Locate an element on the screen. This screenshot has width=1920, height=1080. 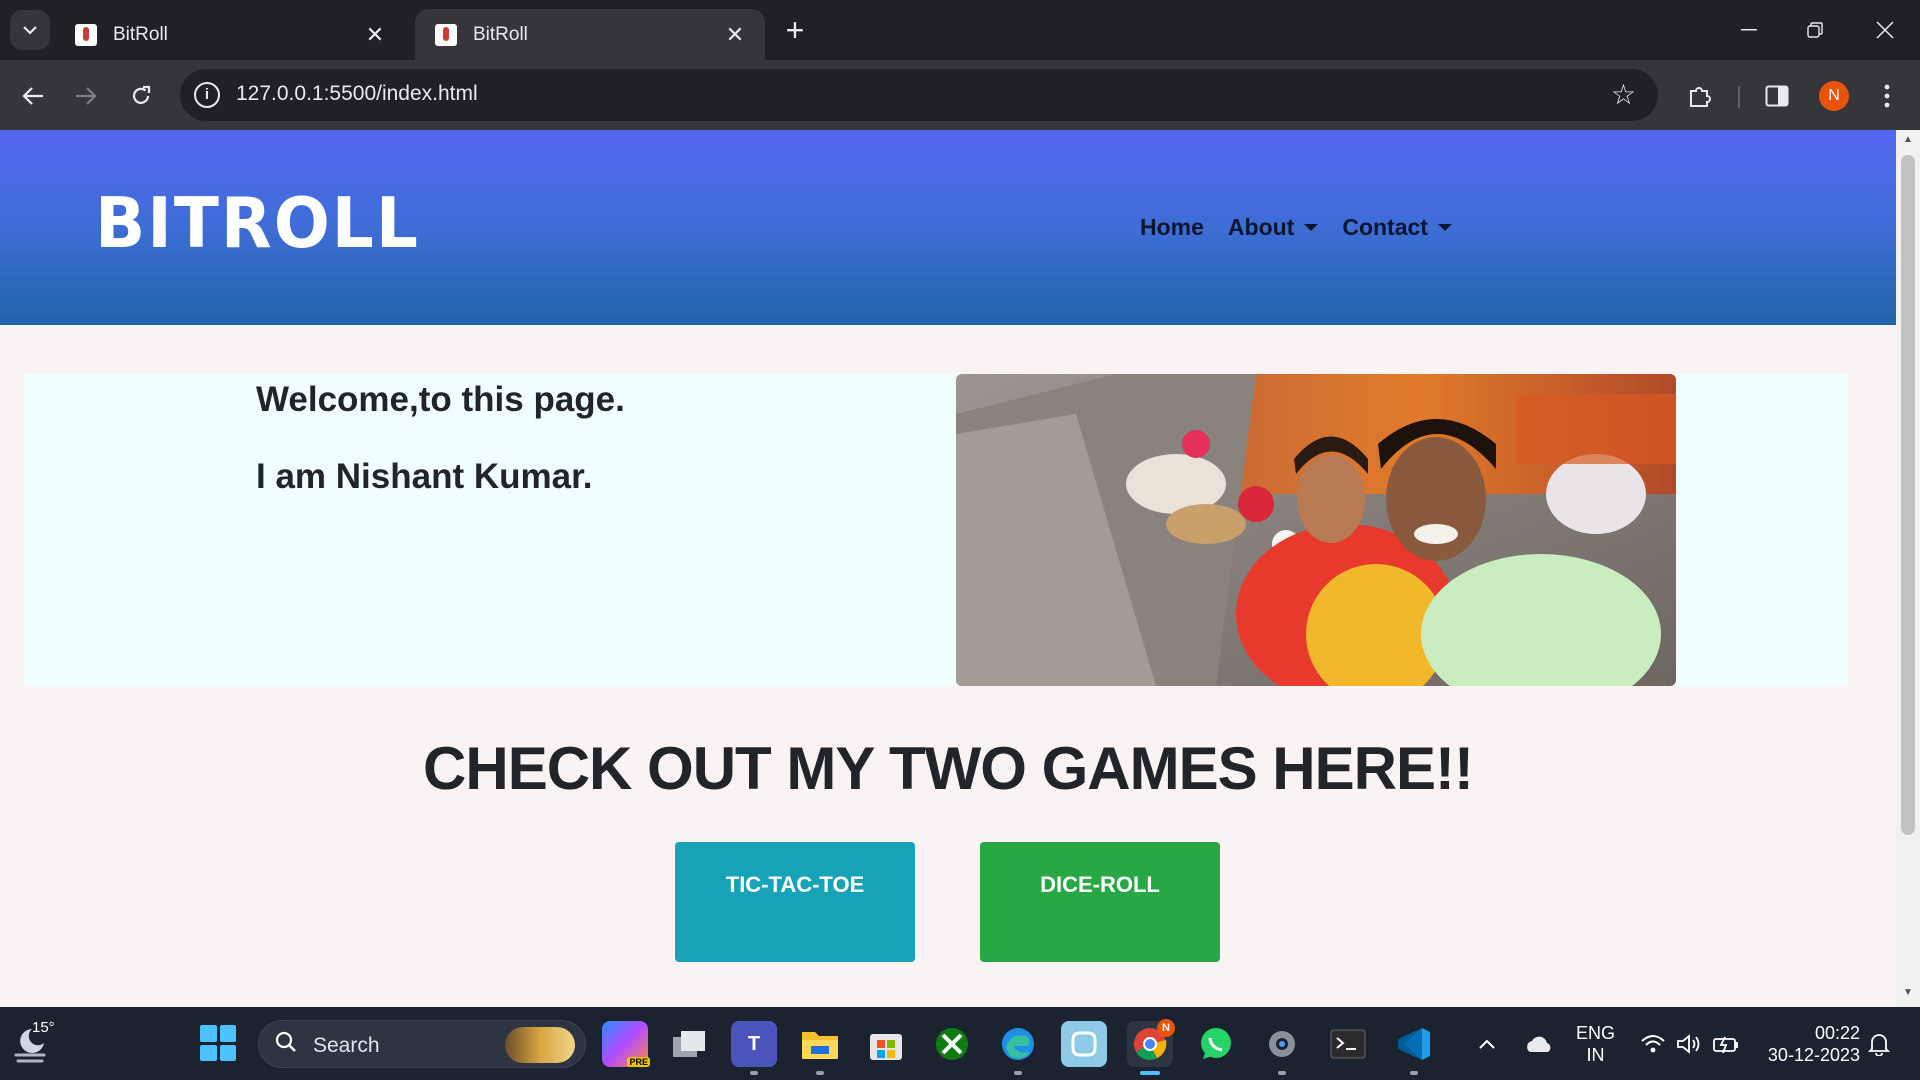
diceroll-button: DICE-ROLL is located at coordinates (1100, 902).